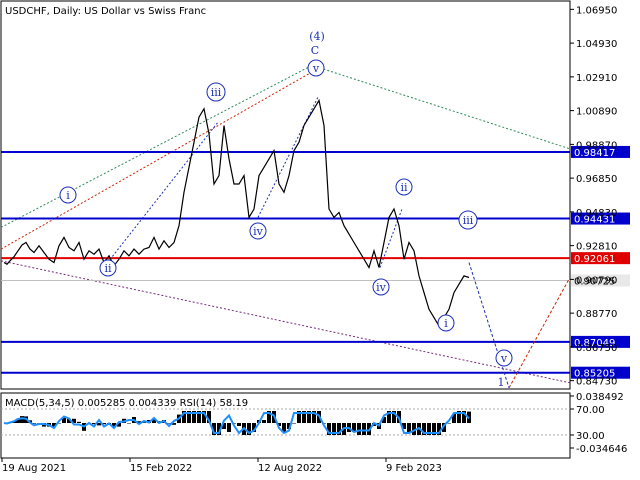 This screenshot has height=480, width=640. Describe the element at coordinates (596, 280) in the screenshot. I see `y-tick-label: 0.90790` at that location.